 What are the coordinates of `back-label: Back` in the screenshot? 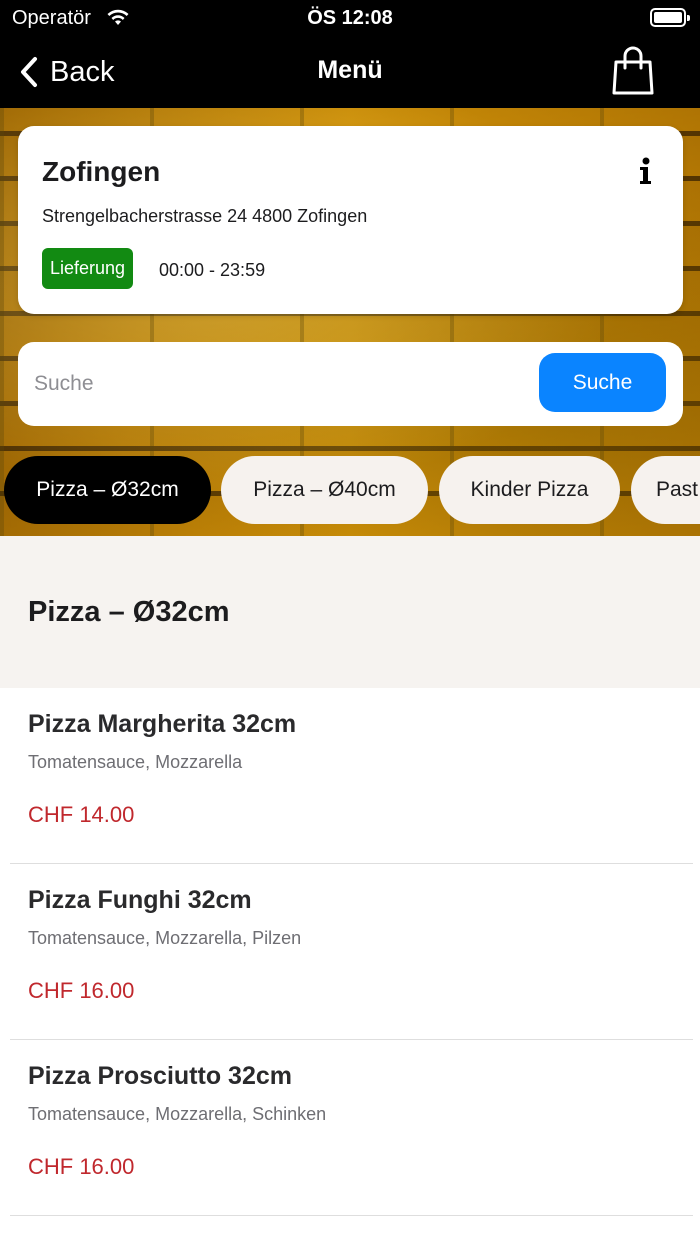 It's located at (82, 71).